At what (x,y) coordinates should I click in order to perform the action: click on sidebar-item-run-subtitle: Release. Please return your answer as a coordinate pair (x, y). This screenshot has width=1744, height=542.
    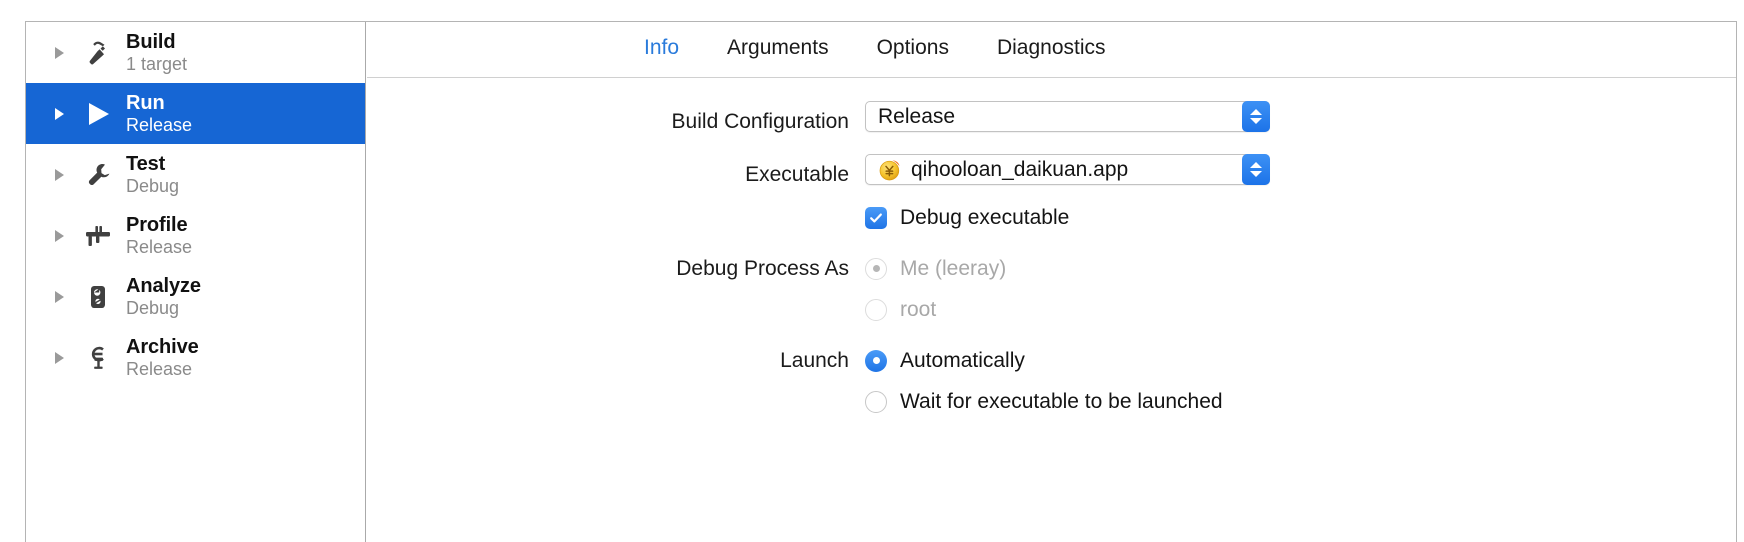
    Looking at the image, I should click on (159, 125).